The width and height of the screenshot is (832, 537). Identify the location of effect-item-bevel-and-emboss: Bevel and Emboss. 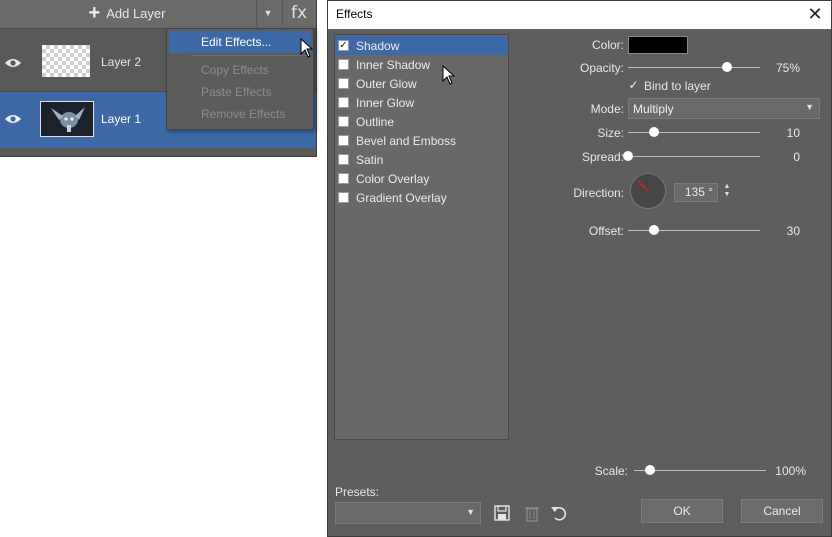
(421, 140).